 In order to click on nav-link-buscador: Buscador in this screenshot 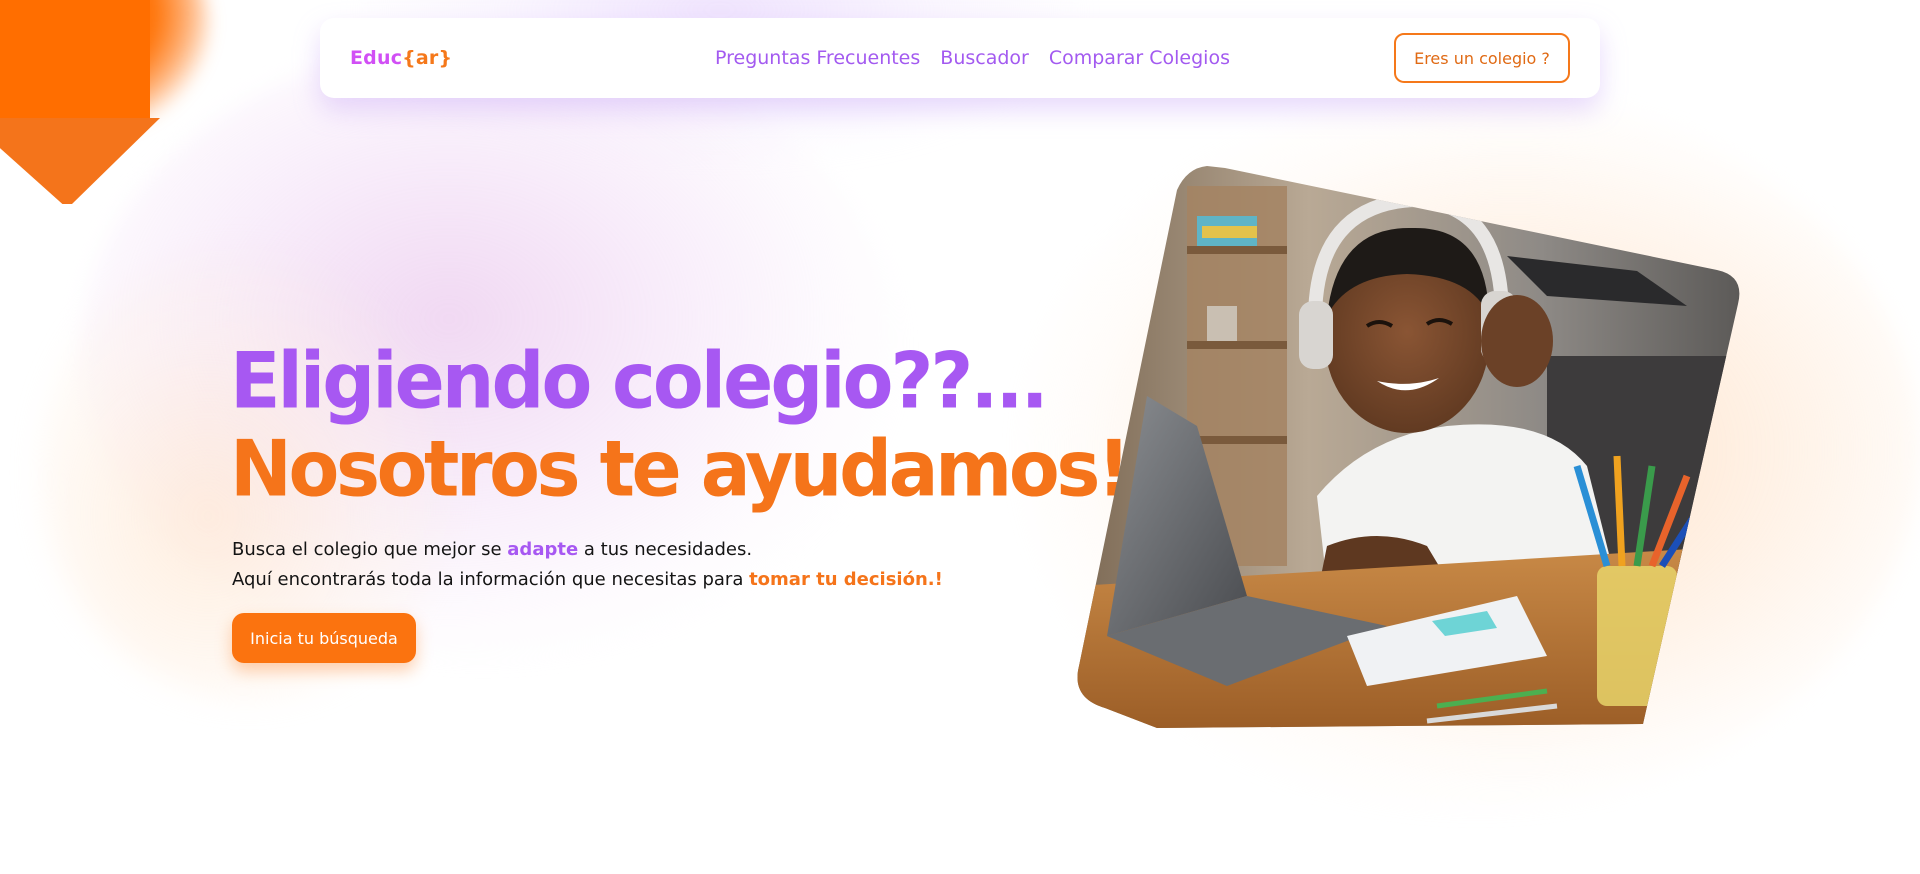, I will do `click(984, 58)`.